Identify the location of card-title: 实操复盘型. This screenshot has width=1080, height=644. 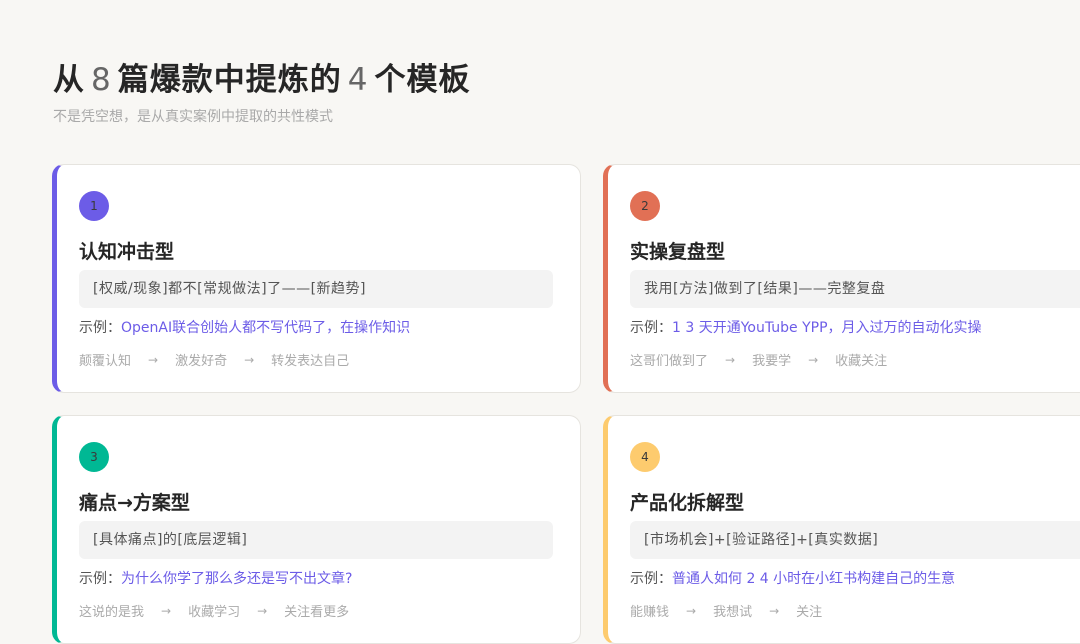
(678, 252).